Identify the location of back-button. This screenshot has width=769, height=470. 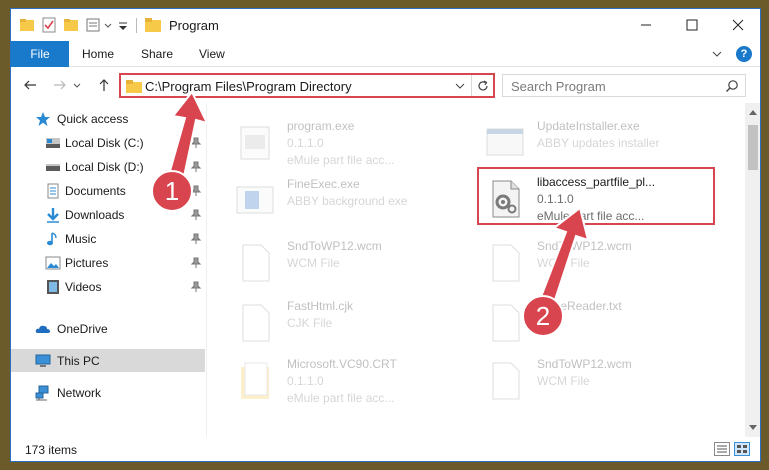
(30, 85).